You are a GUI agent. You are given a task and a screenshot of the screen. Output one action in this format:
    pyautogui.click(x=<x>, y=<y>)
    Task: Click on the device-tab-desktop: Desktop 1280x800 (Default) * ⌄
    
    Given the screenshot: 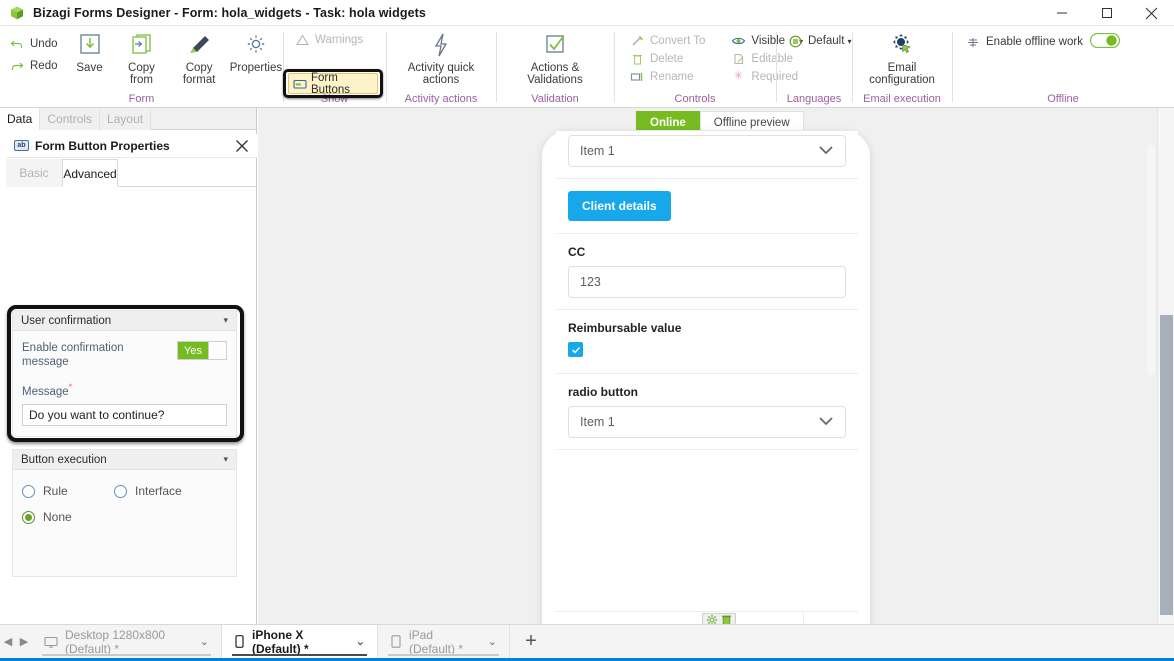 What is the action you would take?
    pyautogui.click(x=127, y=641)
    